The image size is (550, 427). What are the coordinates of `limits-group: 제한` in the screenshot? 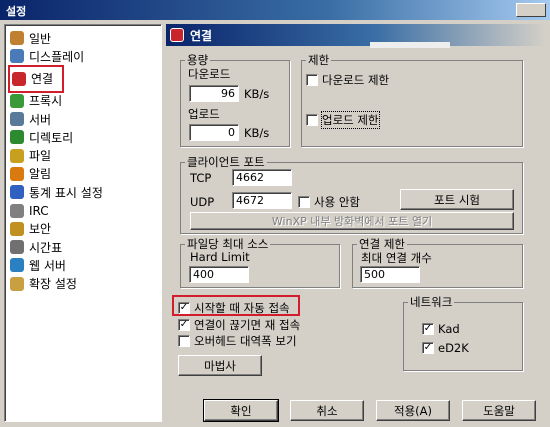 It's located at (412, 99).